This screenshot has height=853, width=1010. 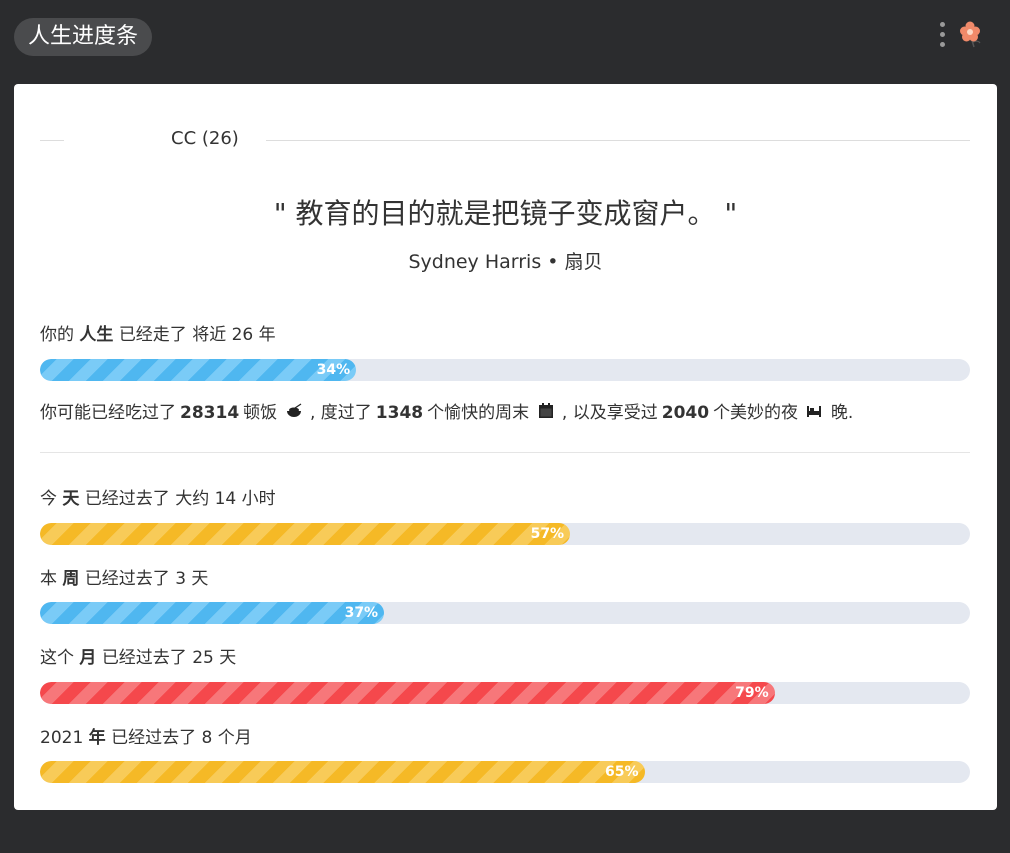 What do you see at coordinates (842, 413) in the screenshot?
I see `stats-text: 晚.` at bounding box center [842, 413].